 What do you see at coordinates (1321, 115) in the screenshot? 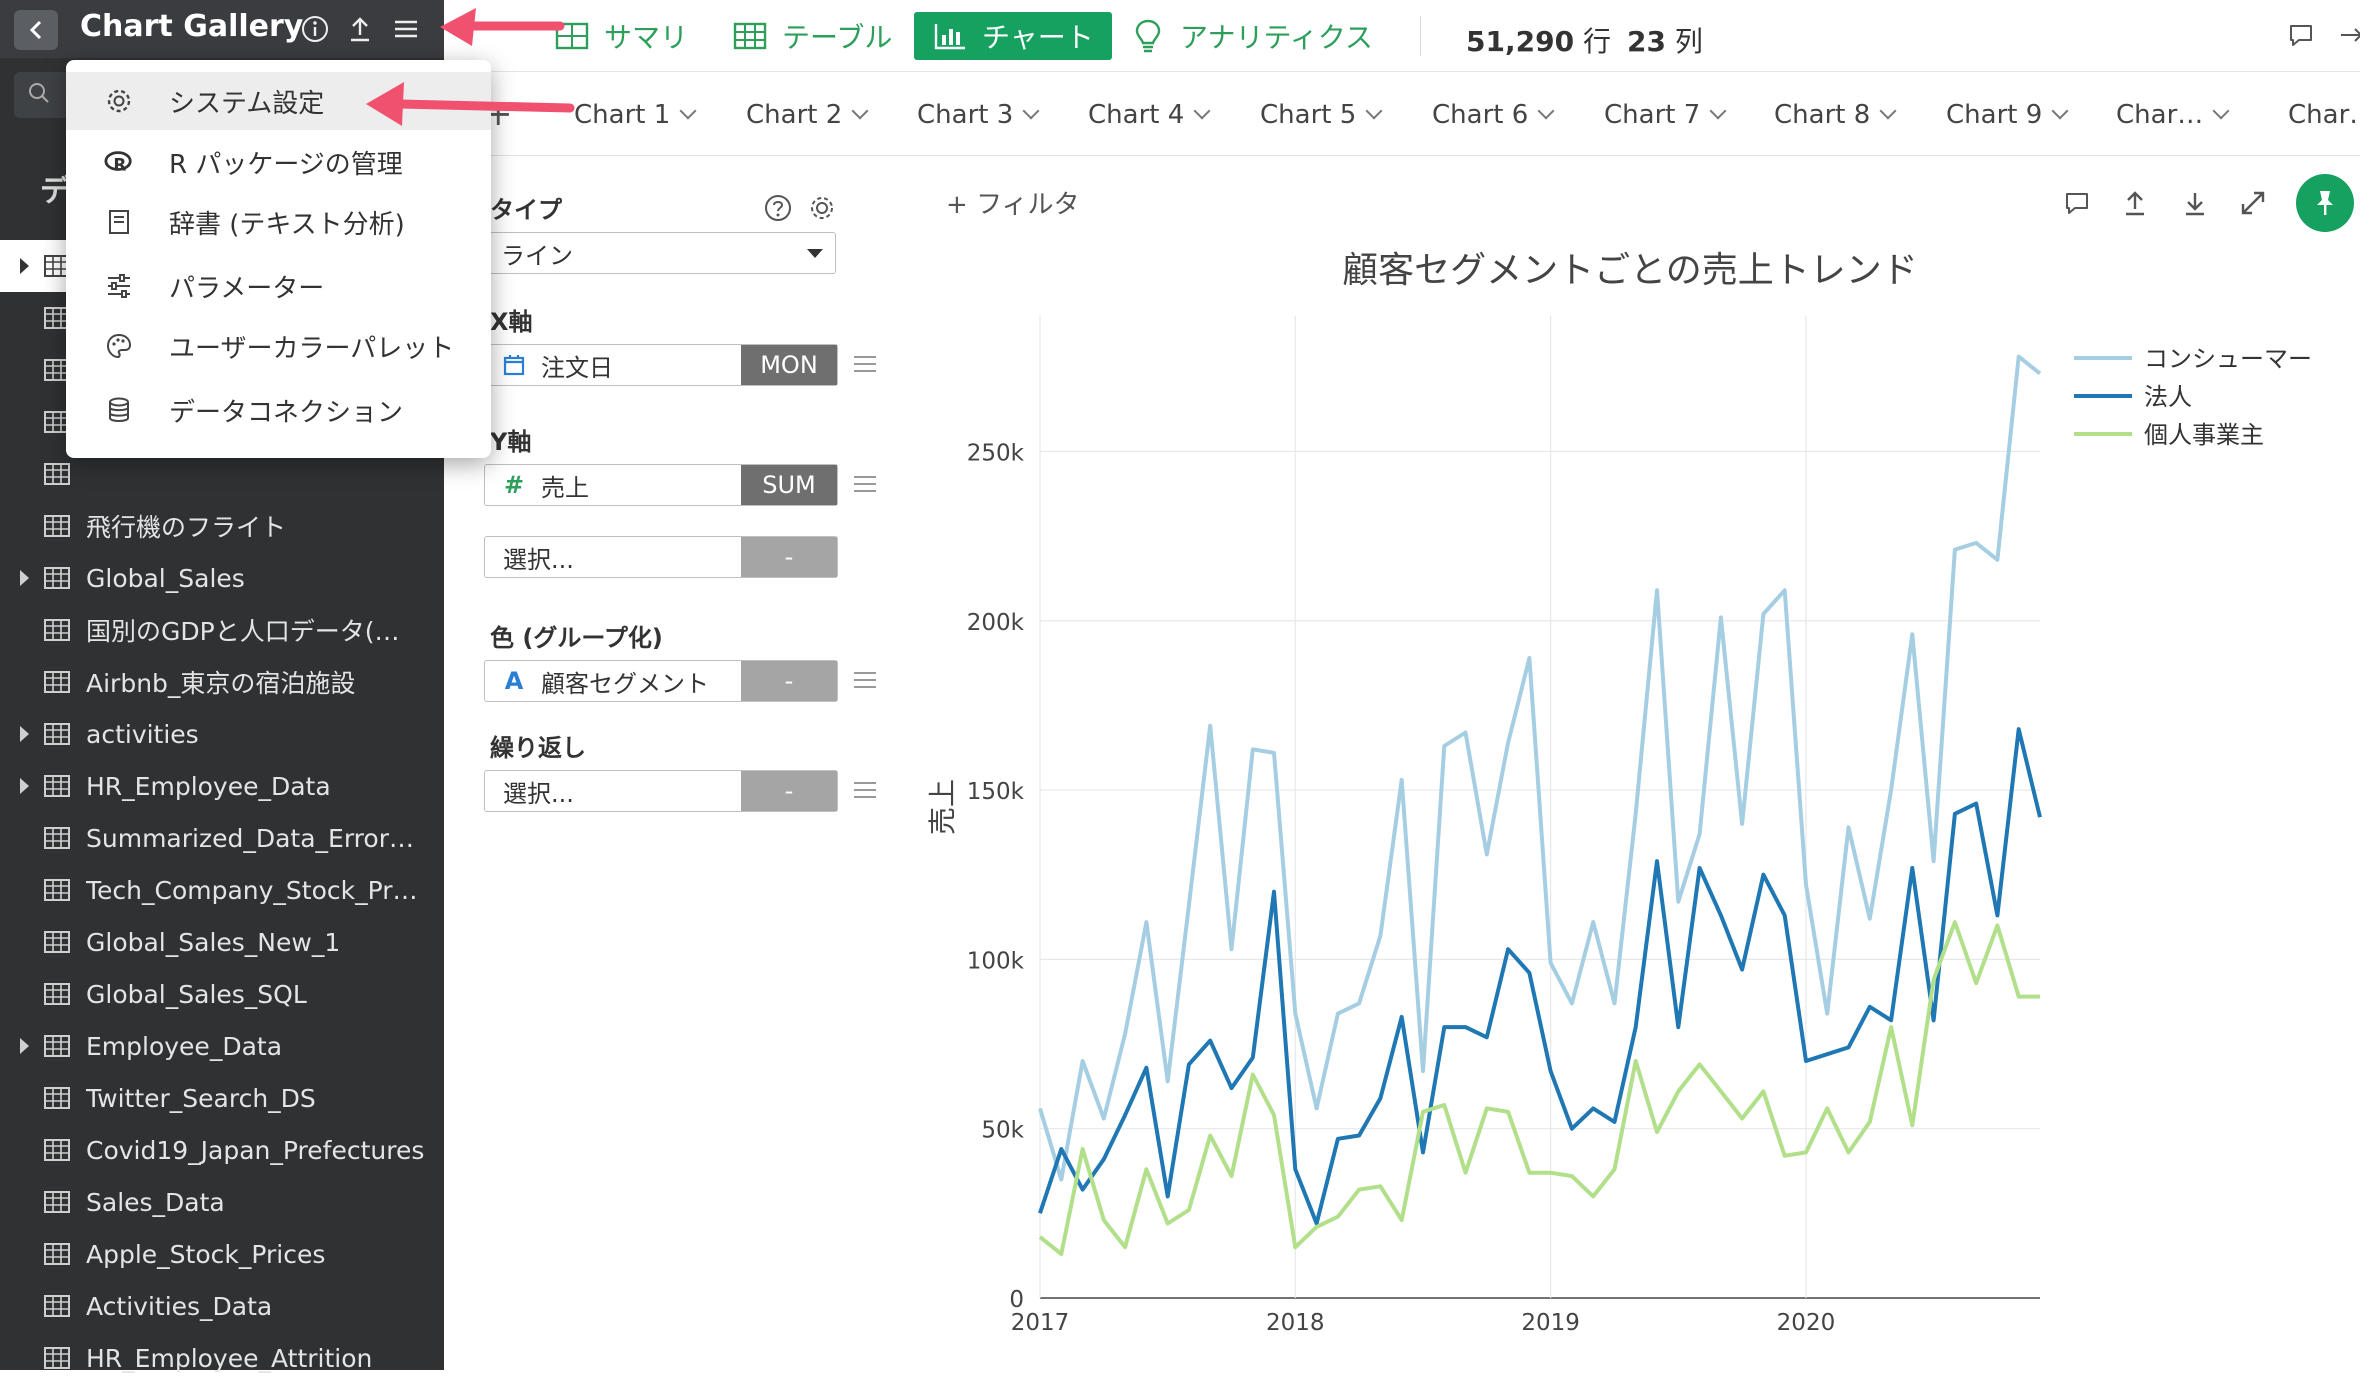
I see `chart-tab: Chart 5` at bounding box center [1321, 115].